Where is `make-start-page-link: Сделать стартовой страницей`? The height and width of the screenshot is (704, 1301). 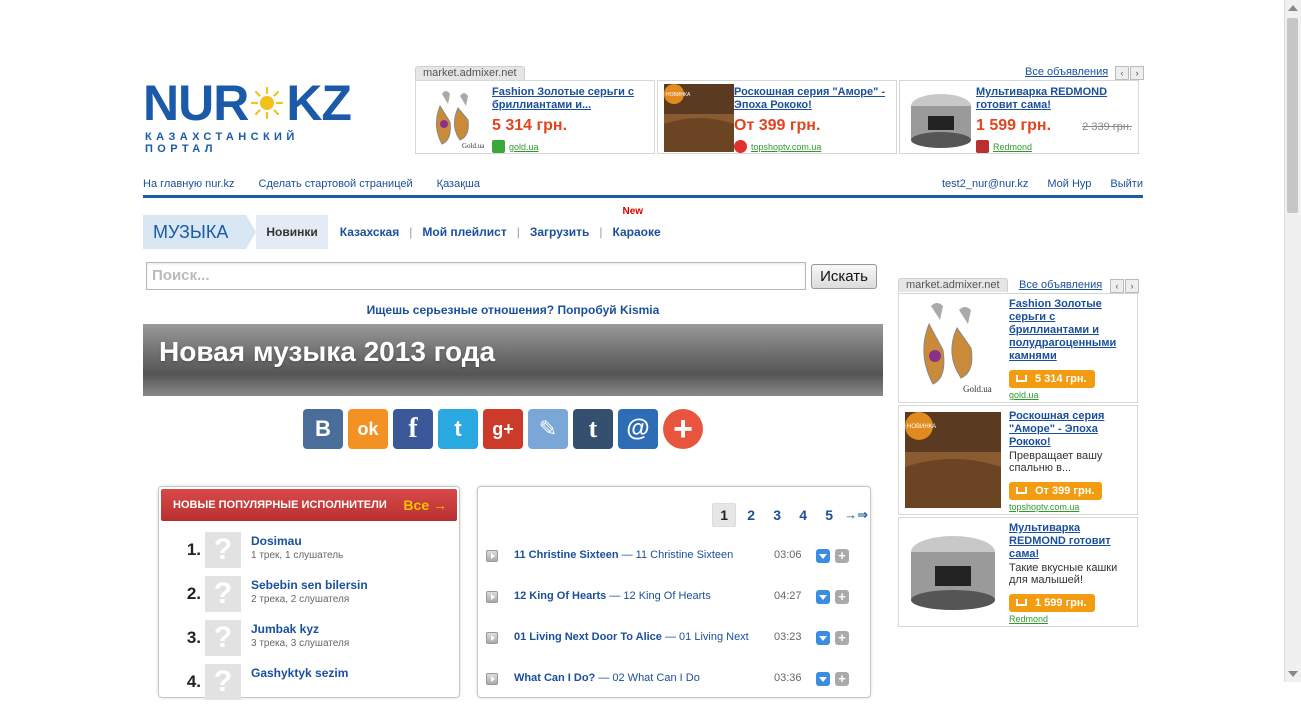 make-start-page-link: Сделать стартовой страницей is located at coordinates (336, 184).